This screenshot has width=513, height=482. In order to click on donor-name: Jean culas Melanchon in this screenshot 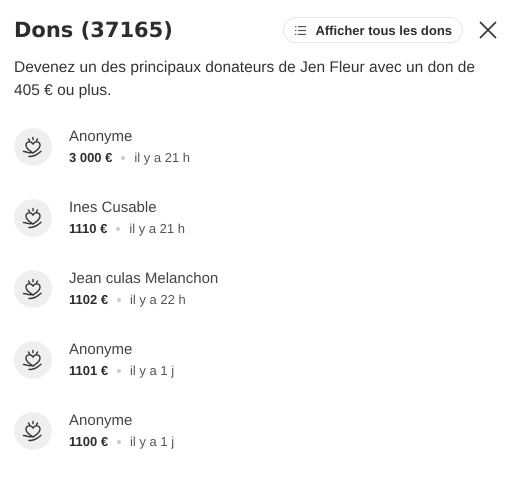, I will do `click(143, 279)`.